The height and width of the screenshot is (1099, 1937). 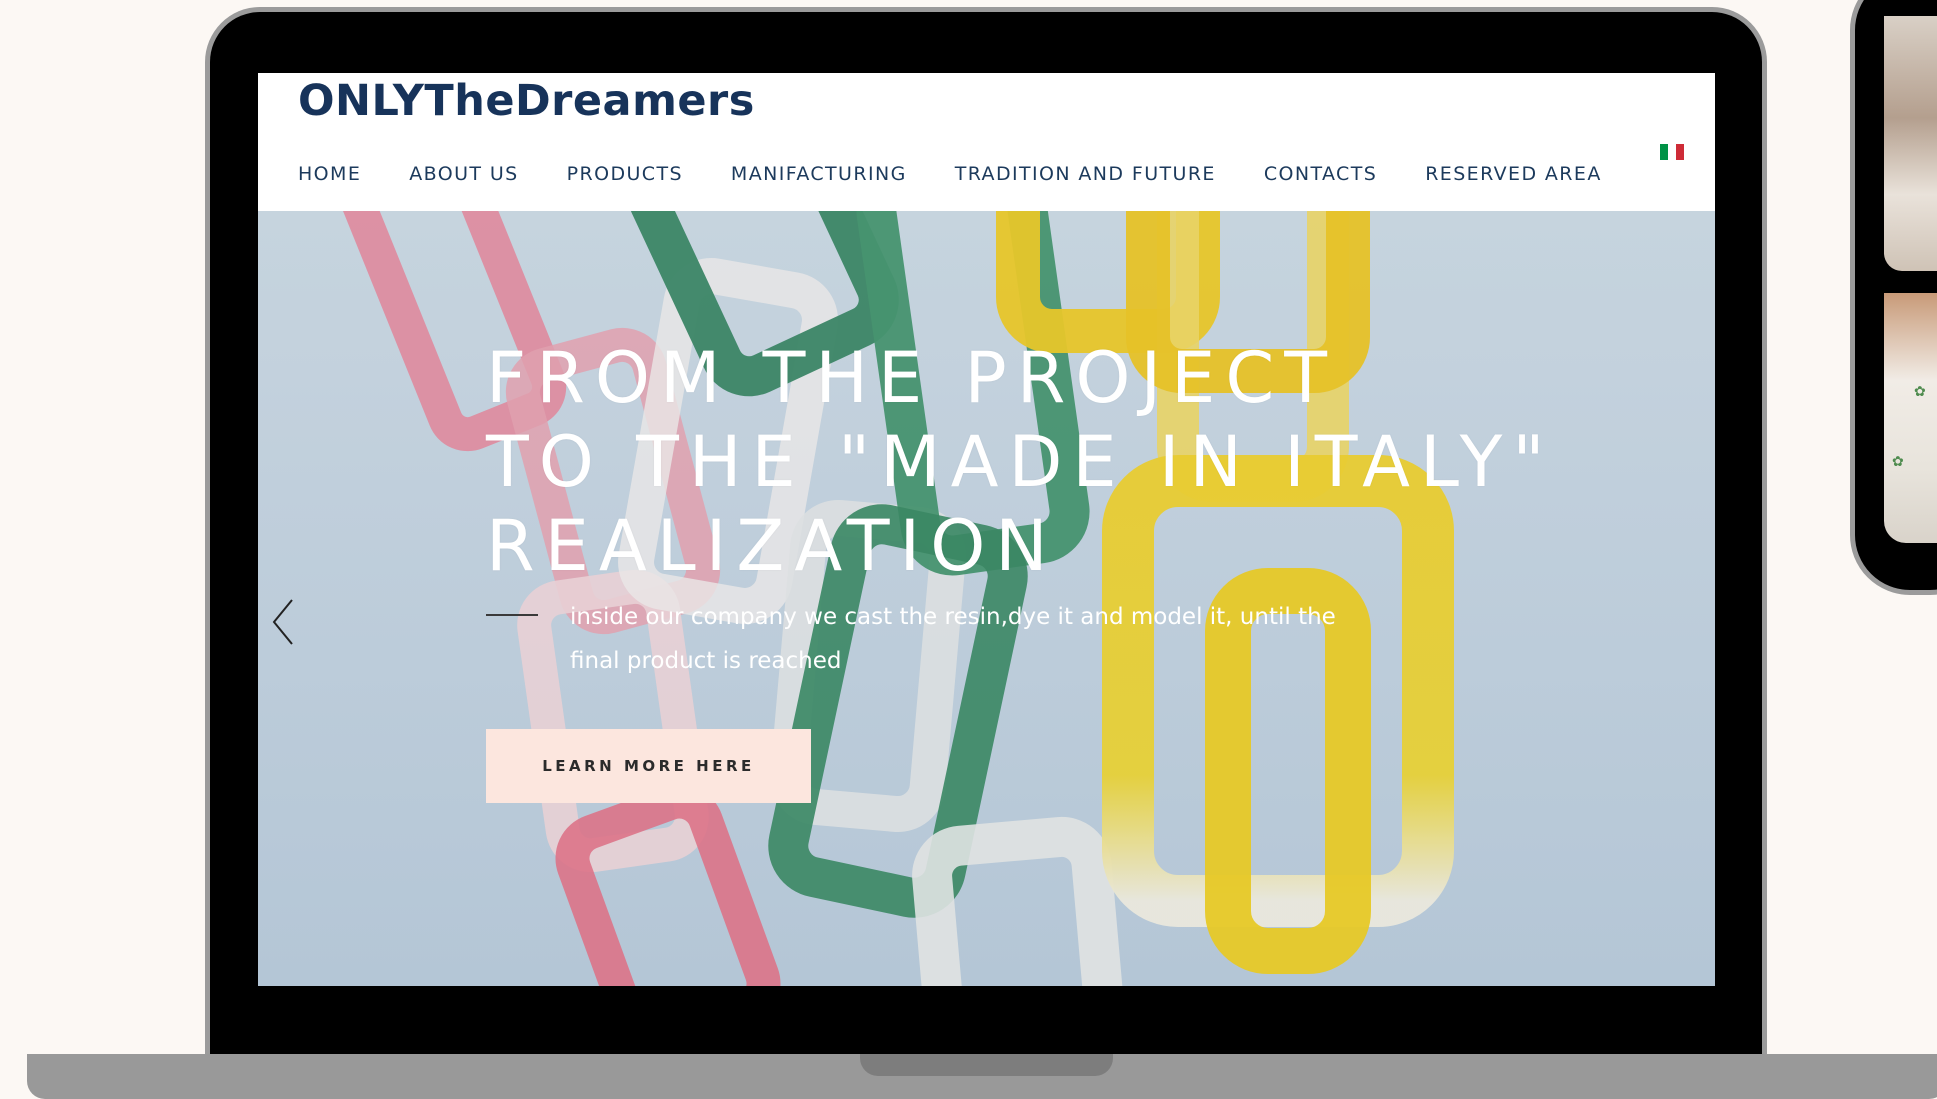 What do you see at coordinates (819, 174) in the screenshot?
I see `nav-item-manifacturing: MANIFACTURING` at bounding box center [819, 174].